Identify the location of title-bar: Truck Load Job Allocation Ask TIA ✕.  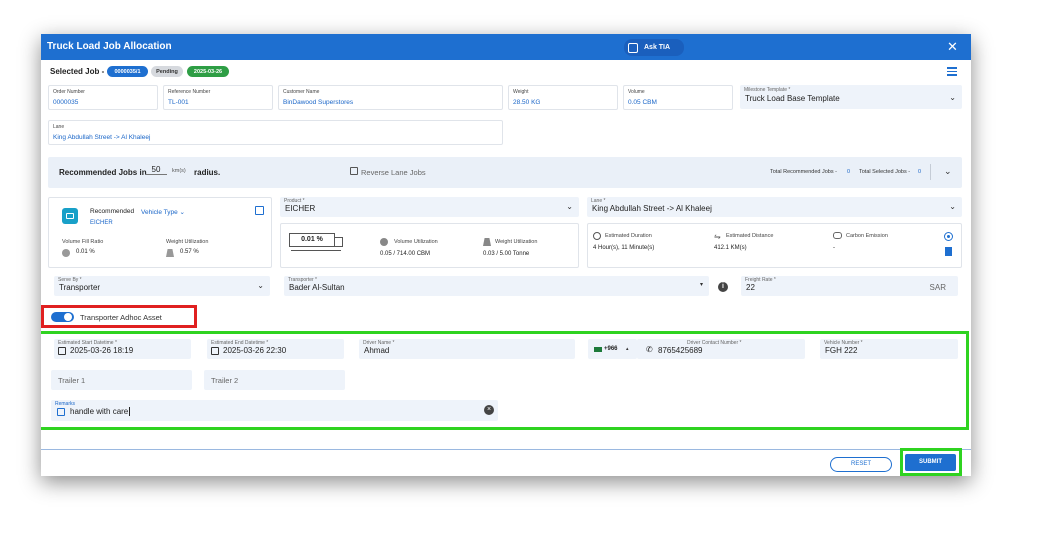
(506, 47).